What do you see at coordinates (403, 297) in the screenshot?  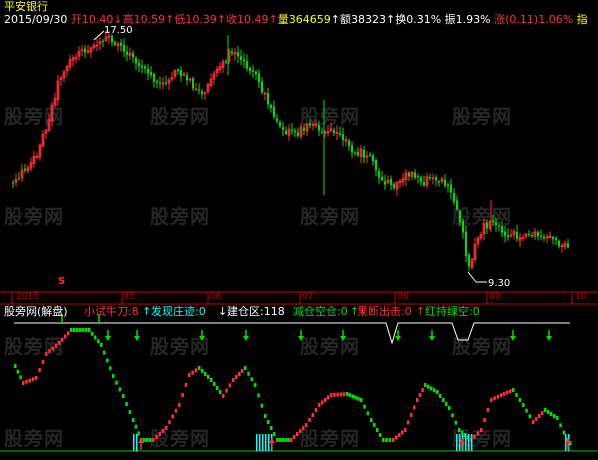 I see `axis-label-month: 08` at bounding box center [403, 297].